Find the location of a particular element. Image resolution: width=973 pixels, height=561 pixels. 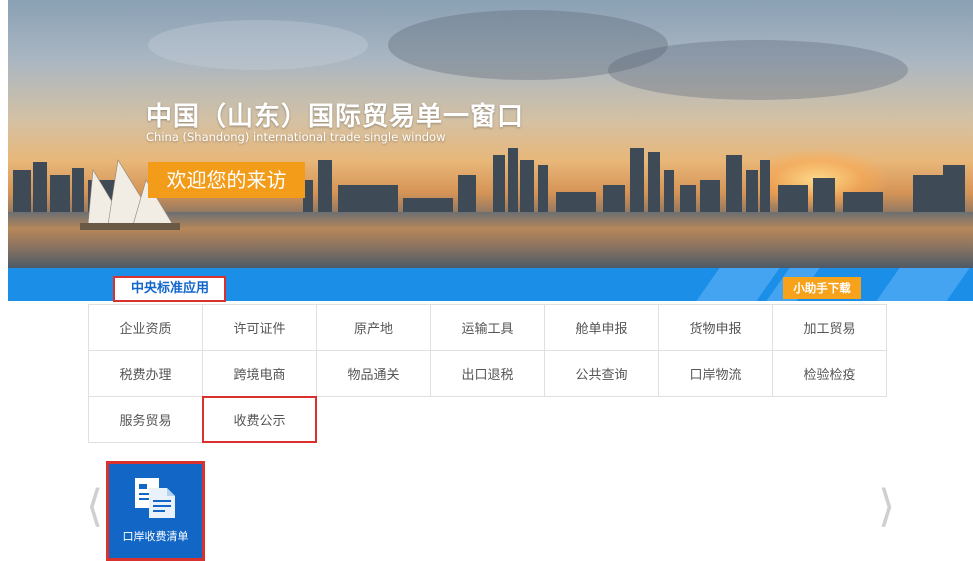

service-item-license: 许可证件 is located at coordinates (259, 327).